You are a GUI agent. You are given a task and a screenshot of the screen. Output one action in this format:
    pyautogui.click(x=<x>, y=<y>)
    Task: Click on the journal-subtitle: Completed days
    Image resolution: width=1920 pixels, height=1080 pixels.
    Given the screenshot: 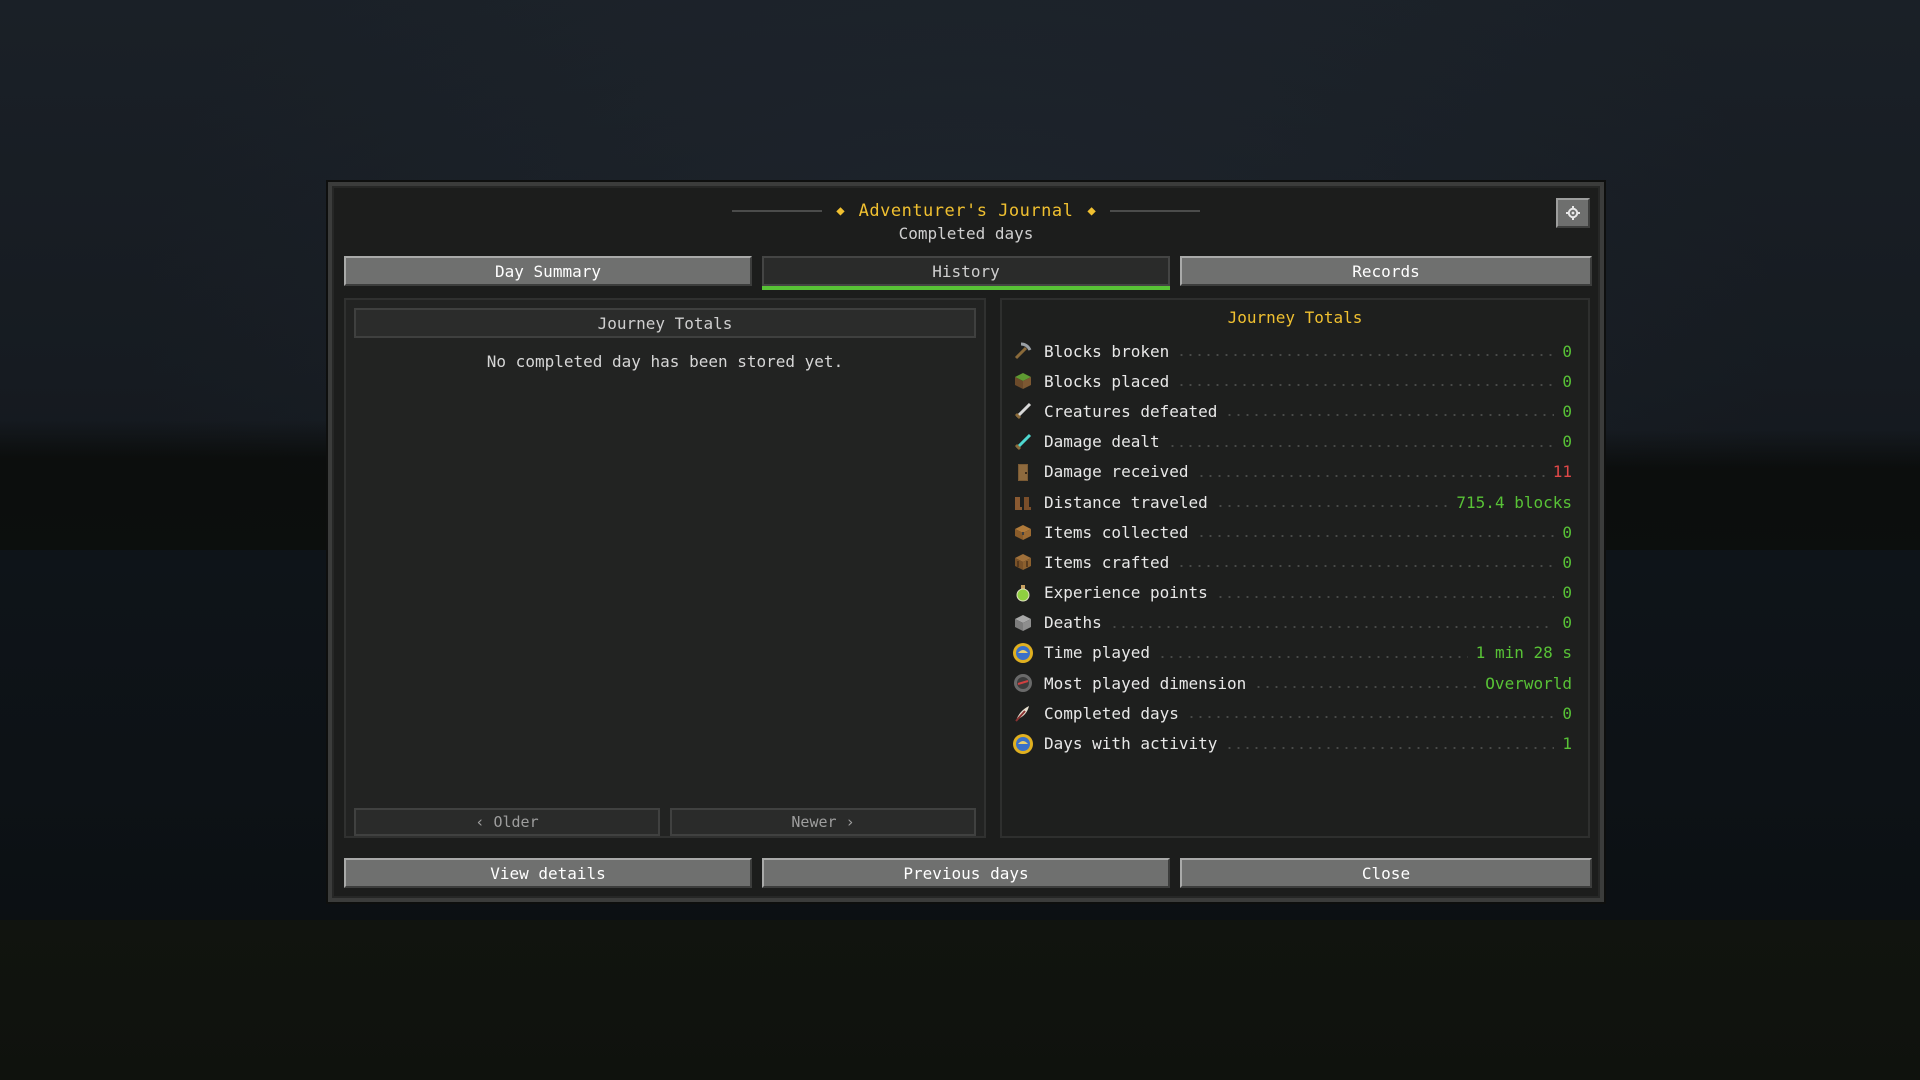 What is the action you would take?
    pyautogui.click(x=966, y=233)
    